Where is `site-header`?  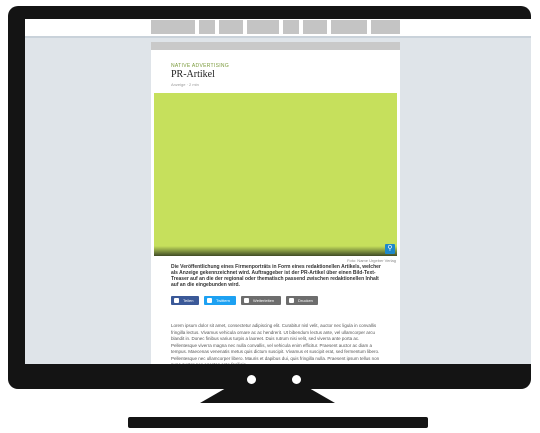 site-header is located at coordinates (278, 28).